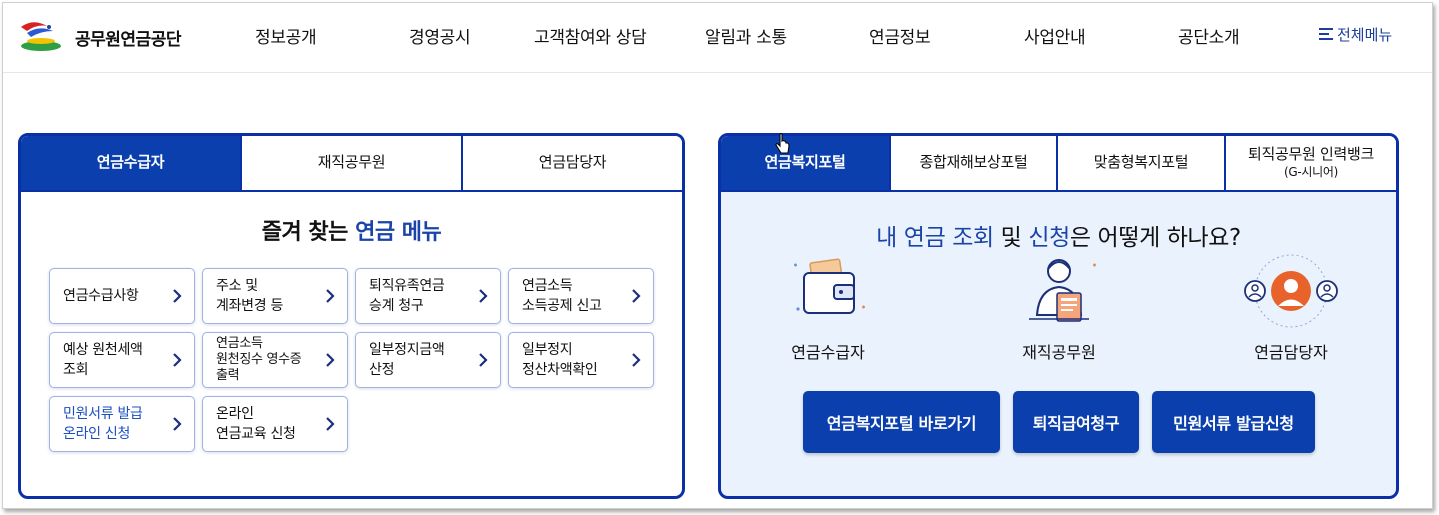 The width and height of the screenshot is (1439, 515). I want to click on menu-card-partial-suspension-amount: 일부정지금액 산정, so click(428, 360).